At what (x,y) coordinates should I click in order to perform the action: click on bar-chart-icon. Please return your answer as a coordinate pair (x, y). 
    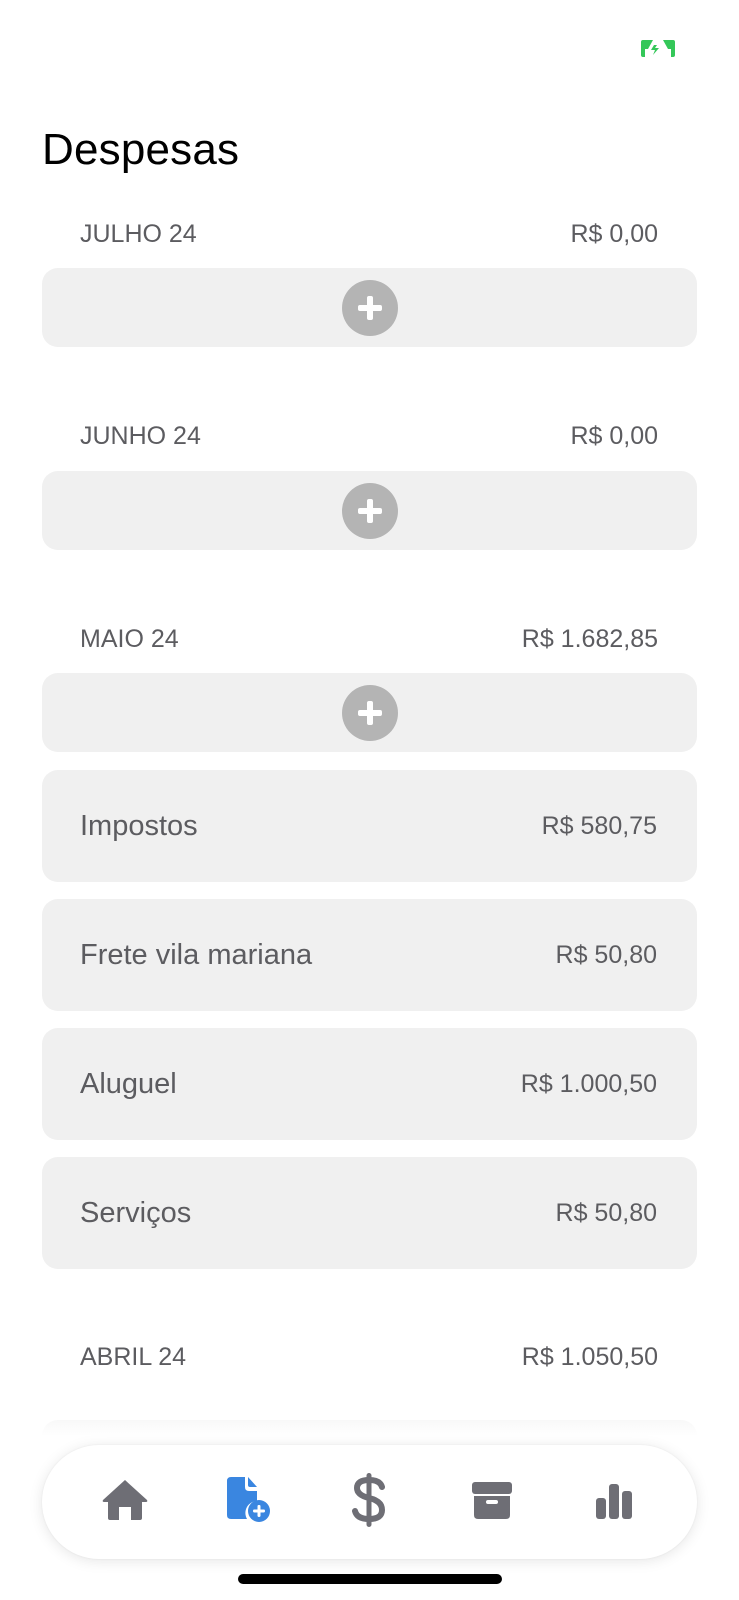
    Looking at the image, I should click on (614, 1502).